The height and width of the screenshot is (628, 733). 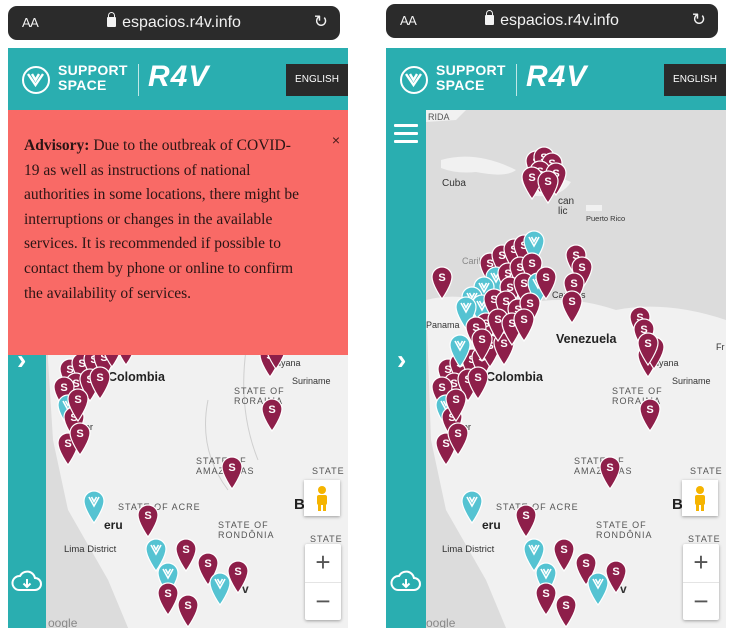 I want to click on close-icon: ×, so click(x=336, y=140).